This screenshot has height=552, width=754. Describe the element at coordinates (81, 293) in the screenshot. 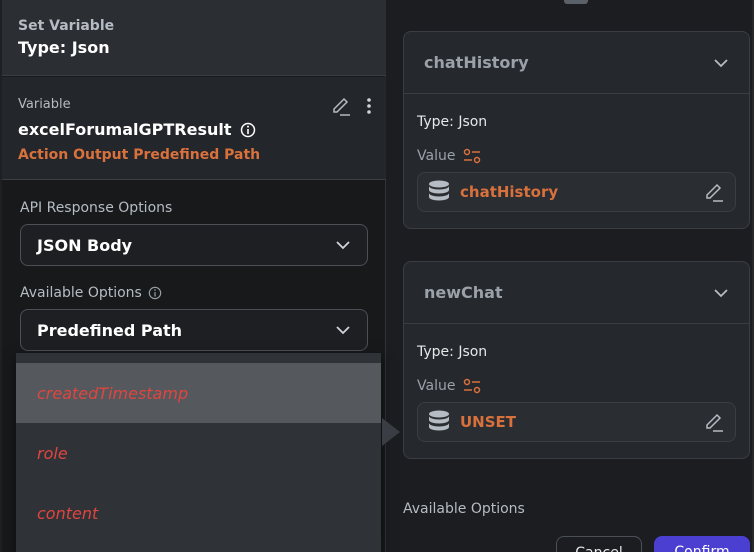

I see `available-options-text: Available Options` at that location.